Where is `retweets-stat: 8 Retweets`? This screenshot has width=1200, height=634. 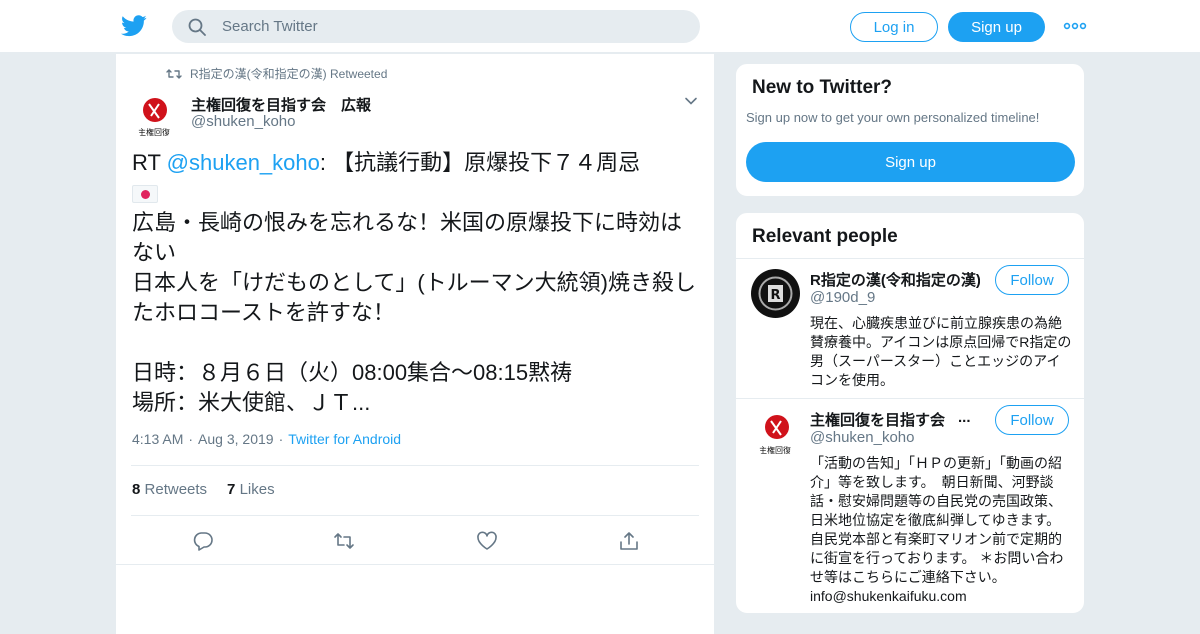 retweets-stat: 8 Retweets is located at coordinates (169, 489).